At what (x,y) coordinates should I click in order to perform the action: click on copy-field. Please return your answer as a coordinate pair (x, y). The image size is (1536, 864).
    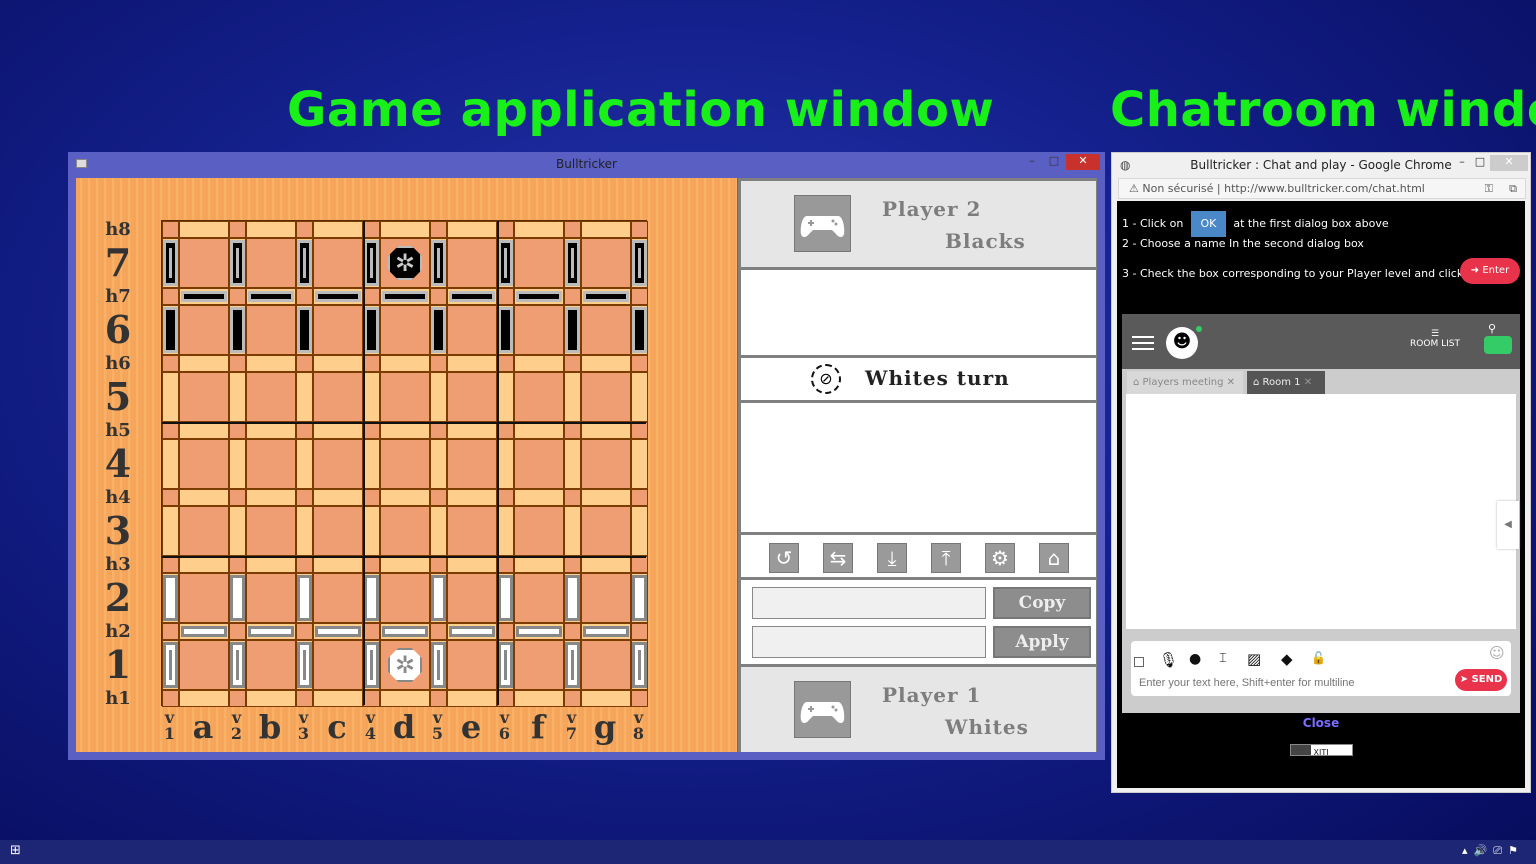
    Looking at the image, I should click on (869, 603).